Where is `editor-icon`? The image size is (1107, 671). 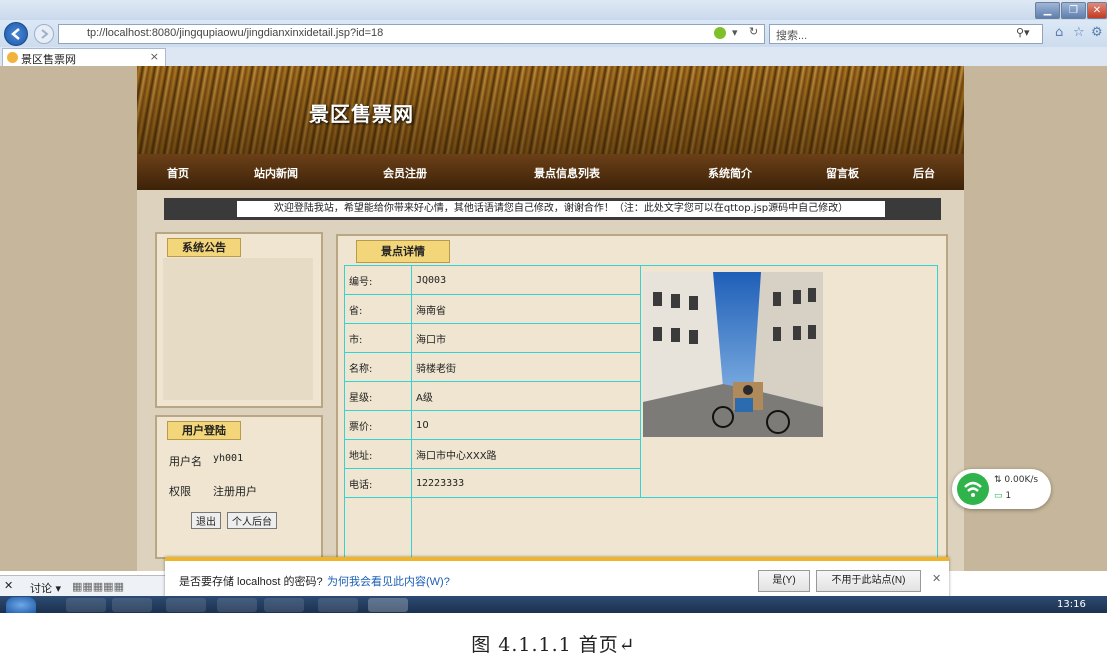
editor-icon is located at coordinates (186, 605).